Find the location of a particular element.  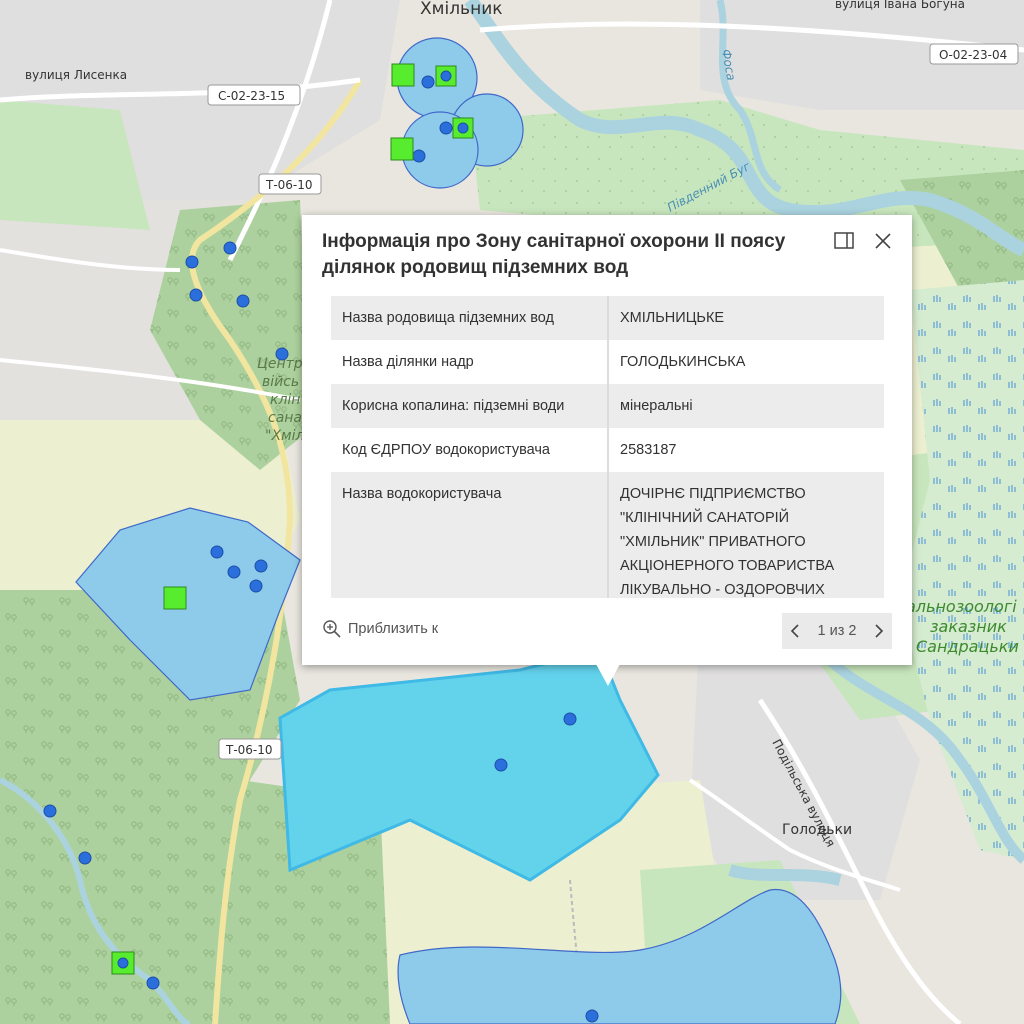

dock-button is located at coordinates (844, 241).